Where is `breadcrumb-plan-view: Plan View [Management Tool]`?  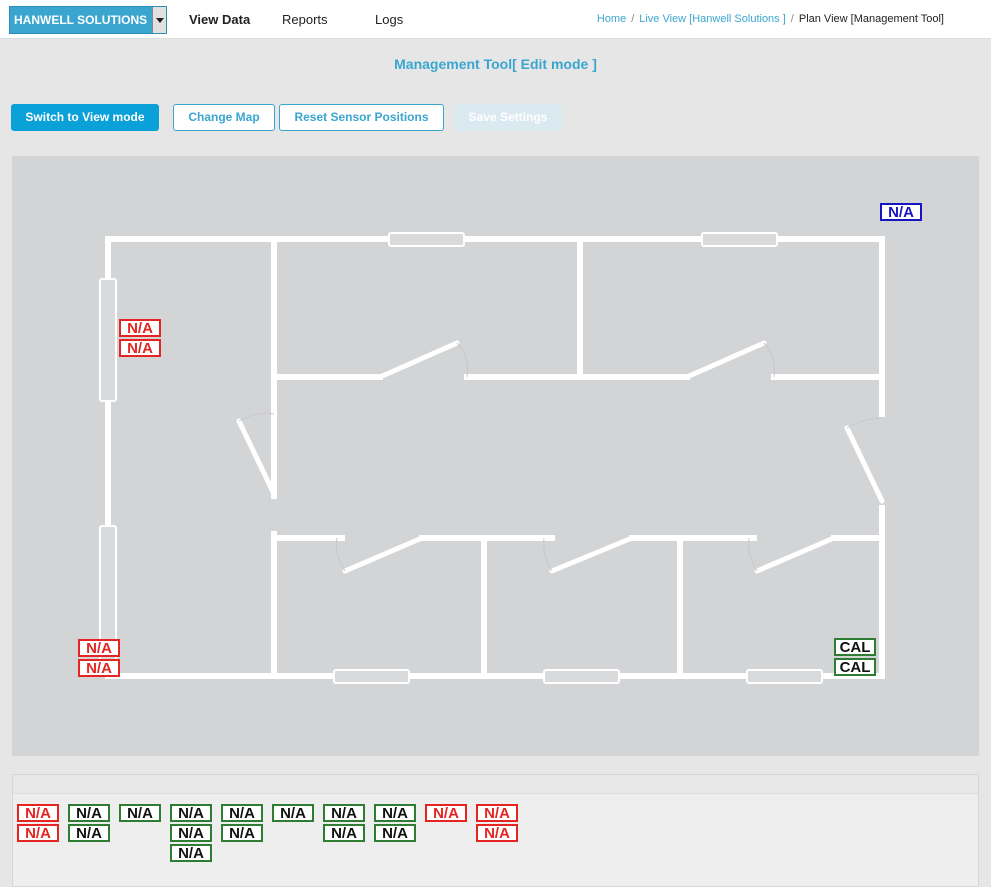 breadcrumb-plan-view: Plan View [Management Tool] is located at coordinates (871, 19).